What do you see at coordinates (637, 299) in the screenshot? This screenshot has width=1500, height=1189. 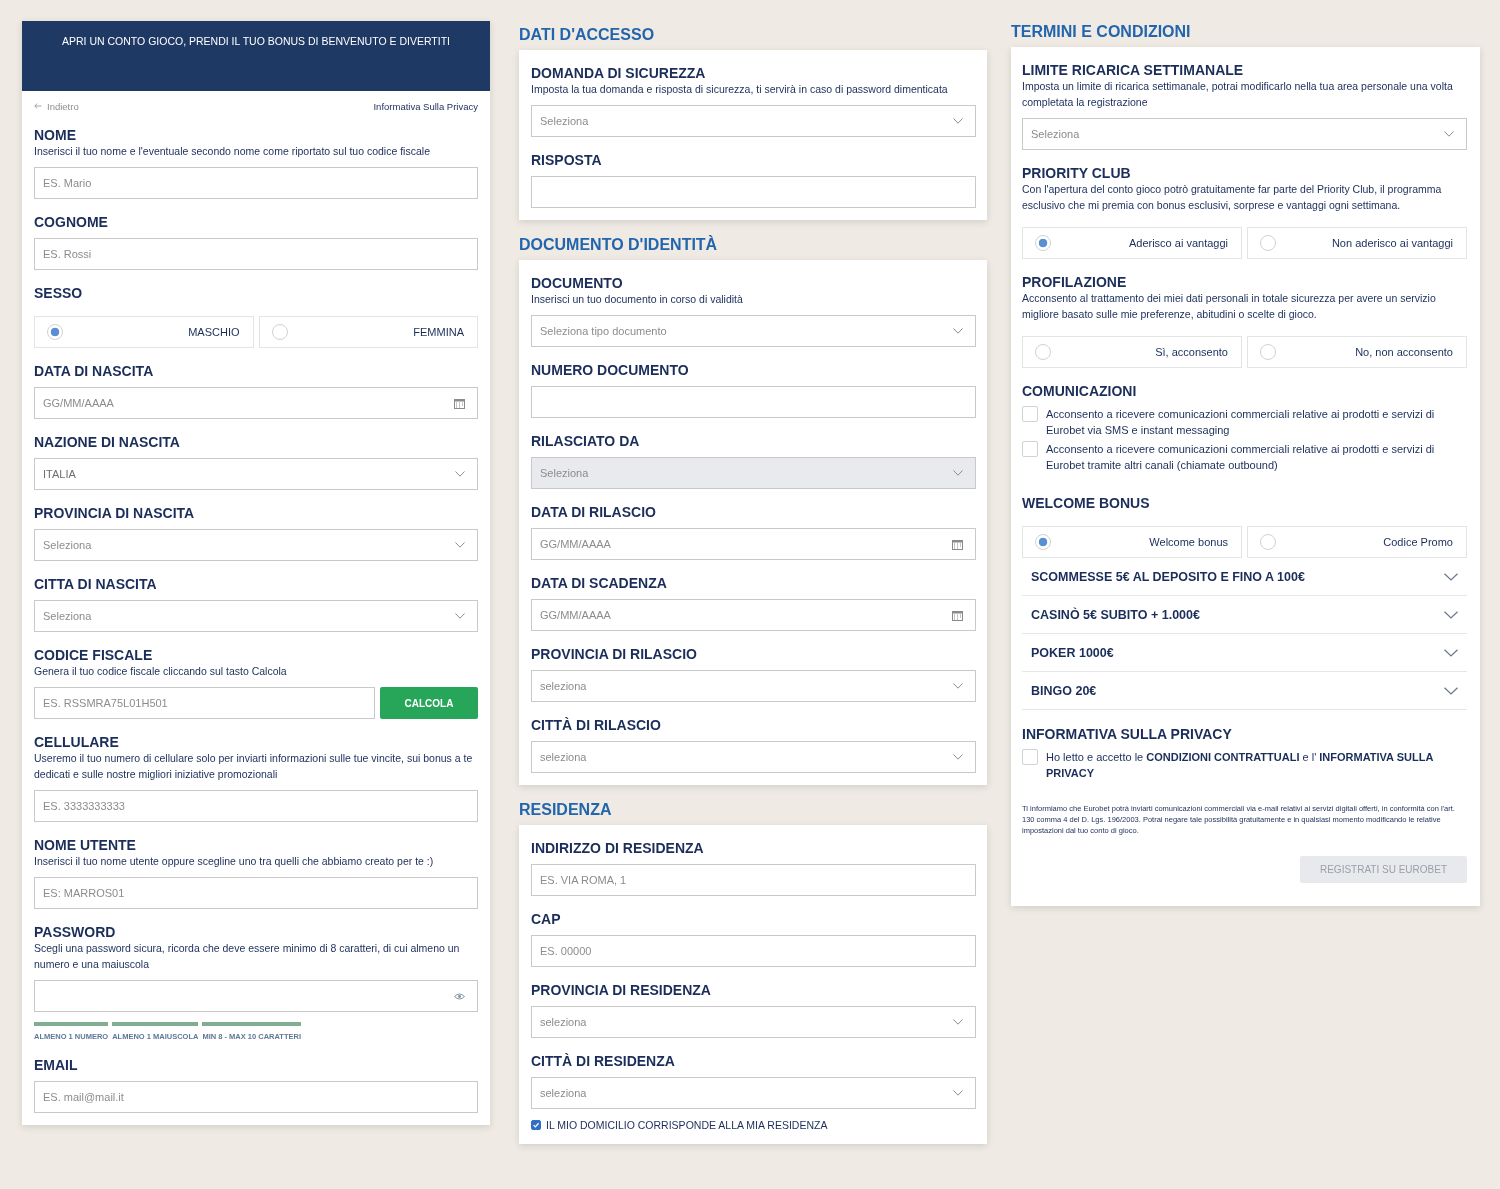 I see `field-description: Inserisci un tuo documento in corso di validità` at bounding box center [637, 299].